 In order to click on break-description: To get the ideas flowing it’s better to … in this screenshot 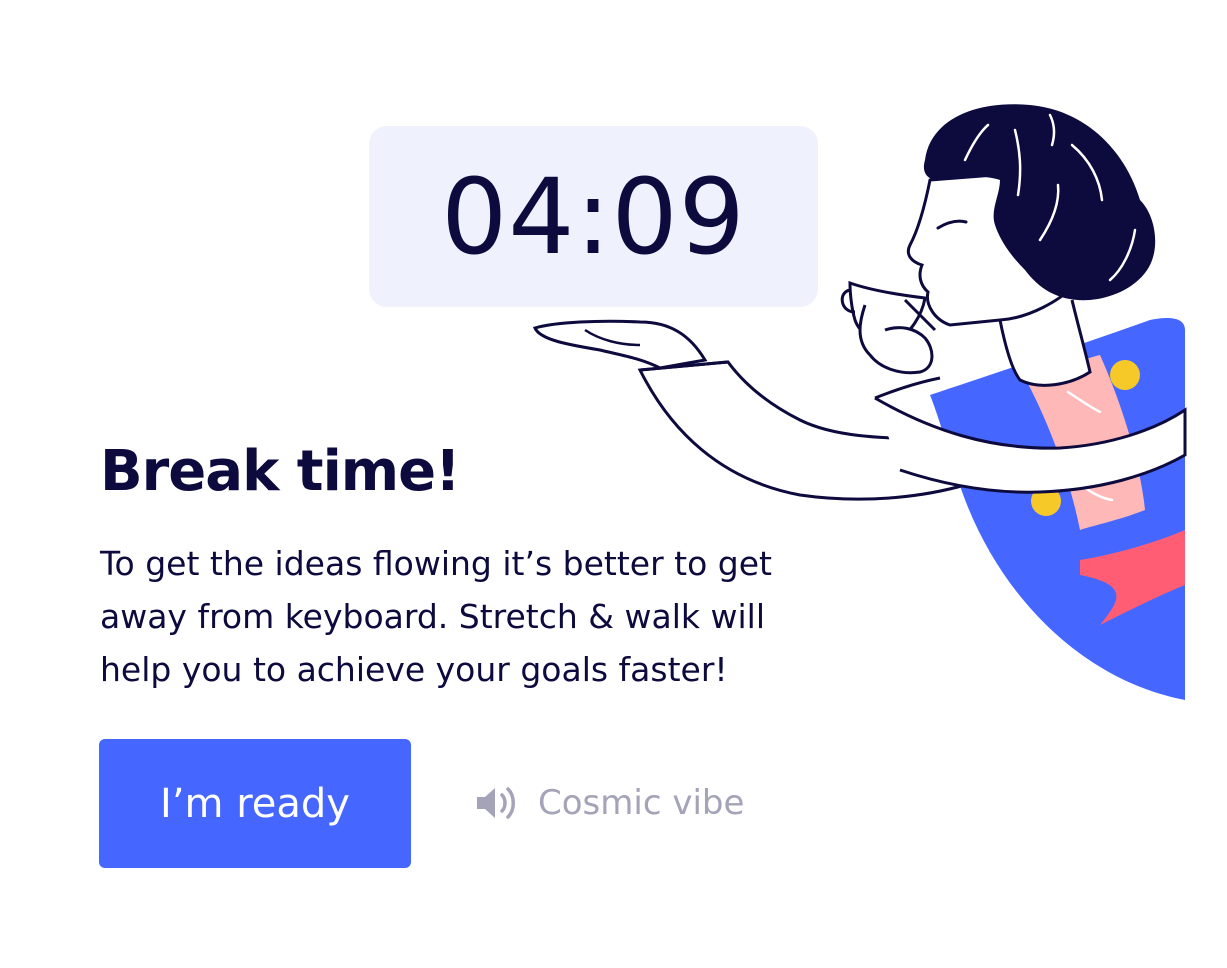, I will do `click(436, 616)`.